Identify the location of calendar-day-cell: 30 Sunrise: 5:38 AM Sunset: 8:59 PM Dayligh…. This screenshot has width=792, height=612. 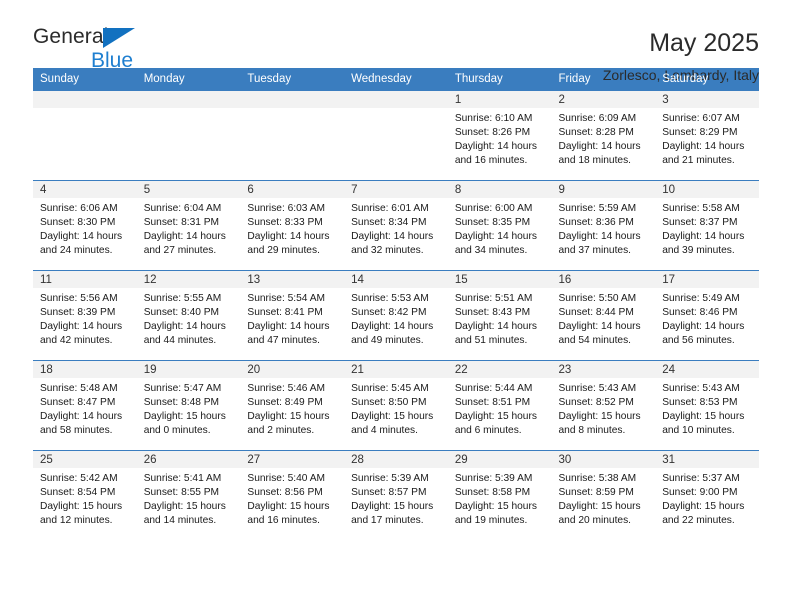
(603, 495).